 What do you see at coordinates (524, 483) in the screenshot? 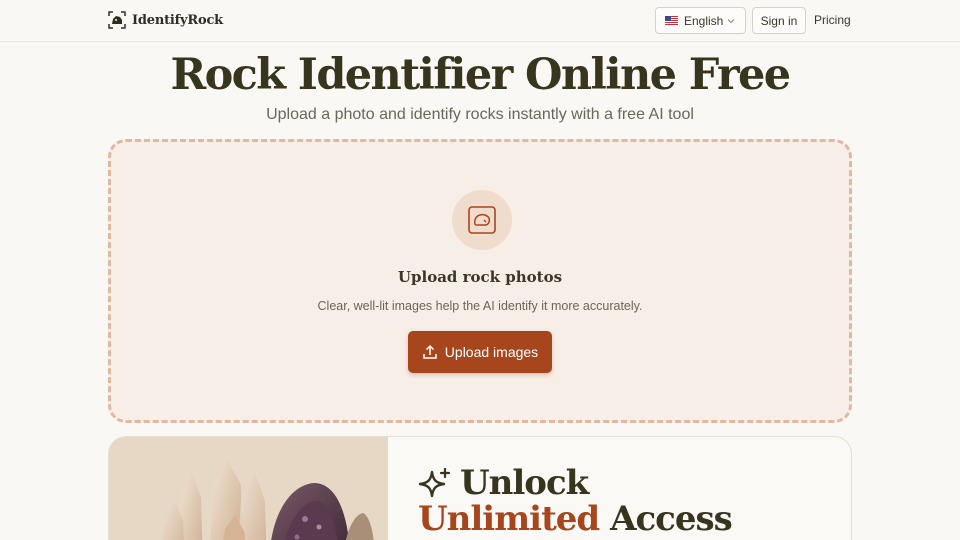
I see `promo-word-unlock: Unlock` at bounding box center [524, 483].